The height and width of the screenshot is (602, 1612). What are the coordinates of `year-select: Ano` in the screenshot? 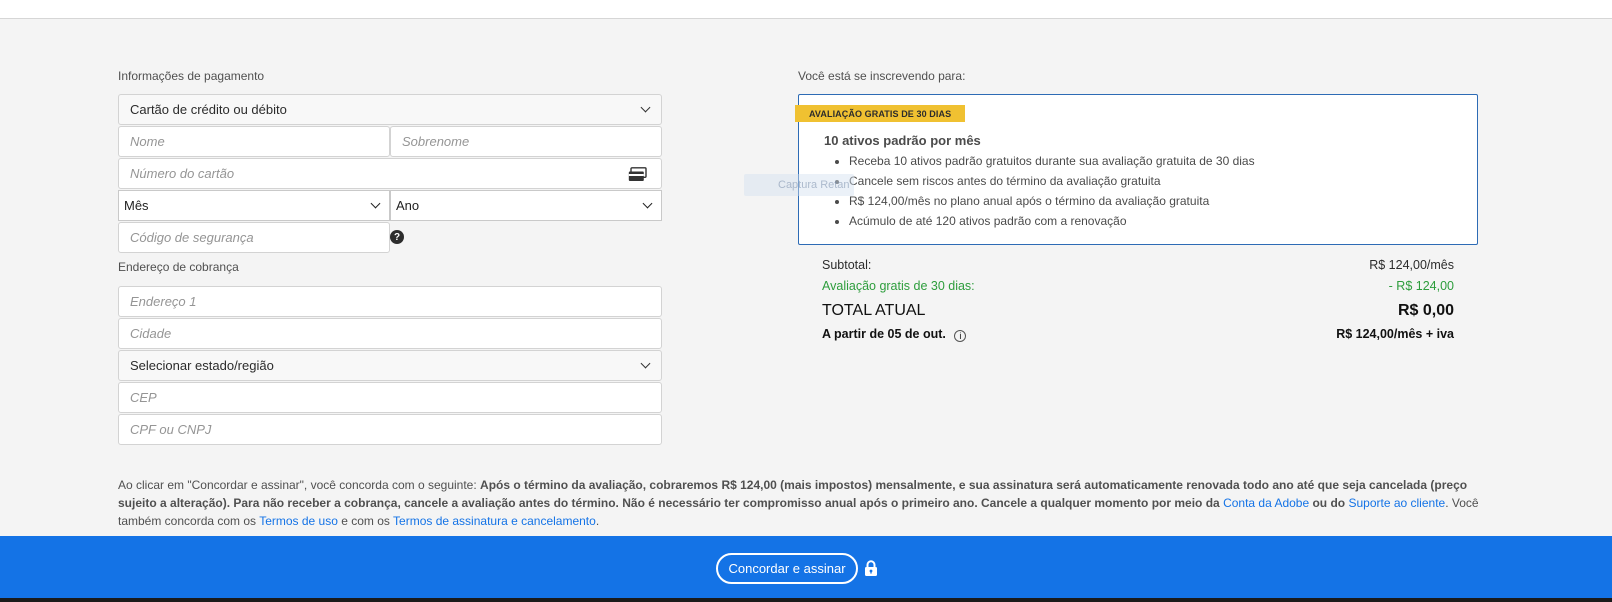 It's located at (526, 205).